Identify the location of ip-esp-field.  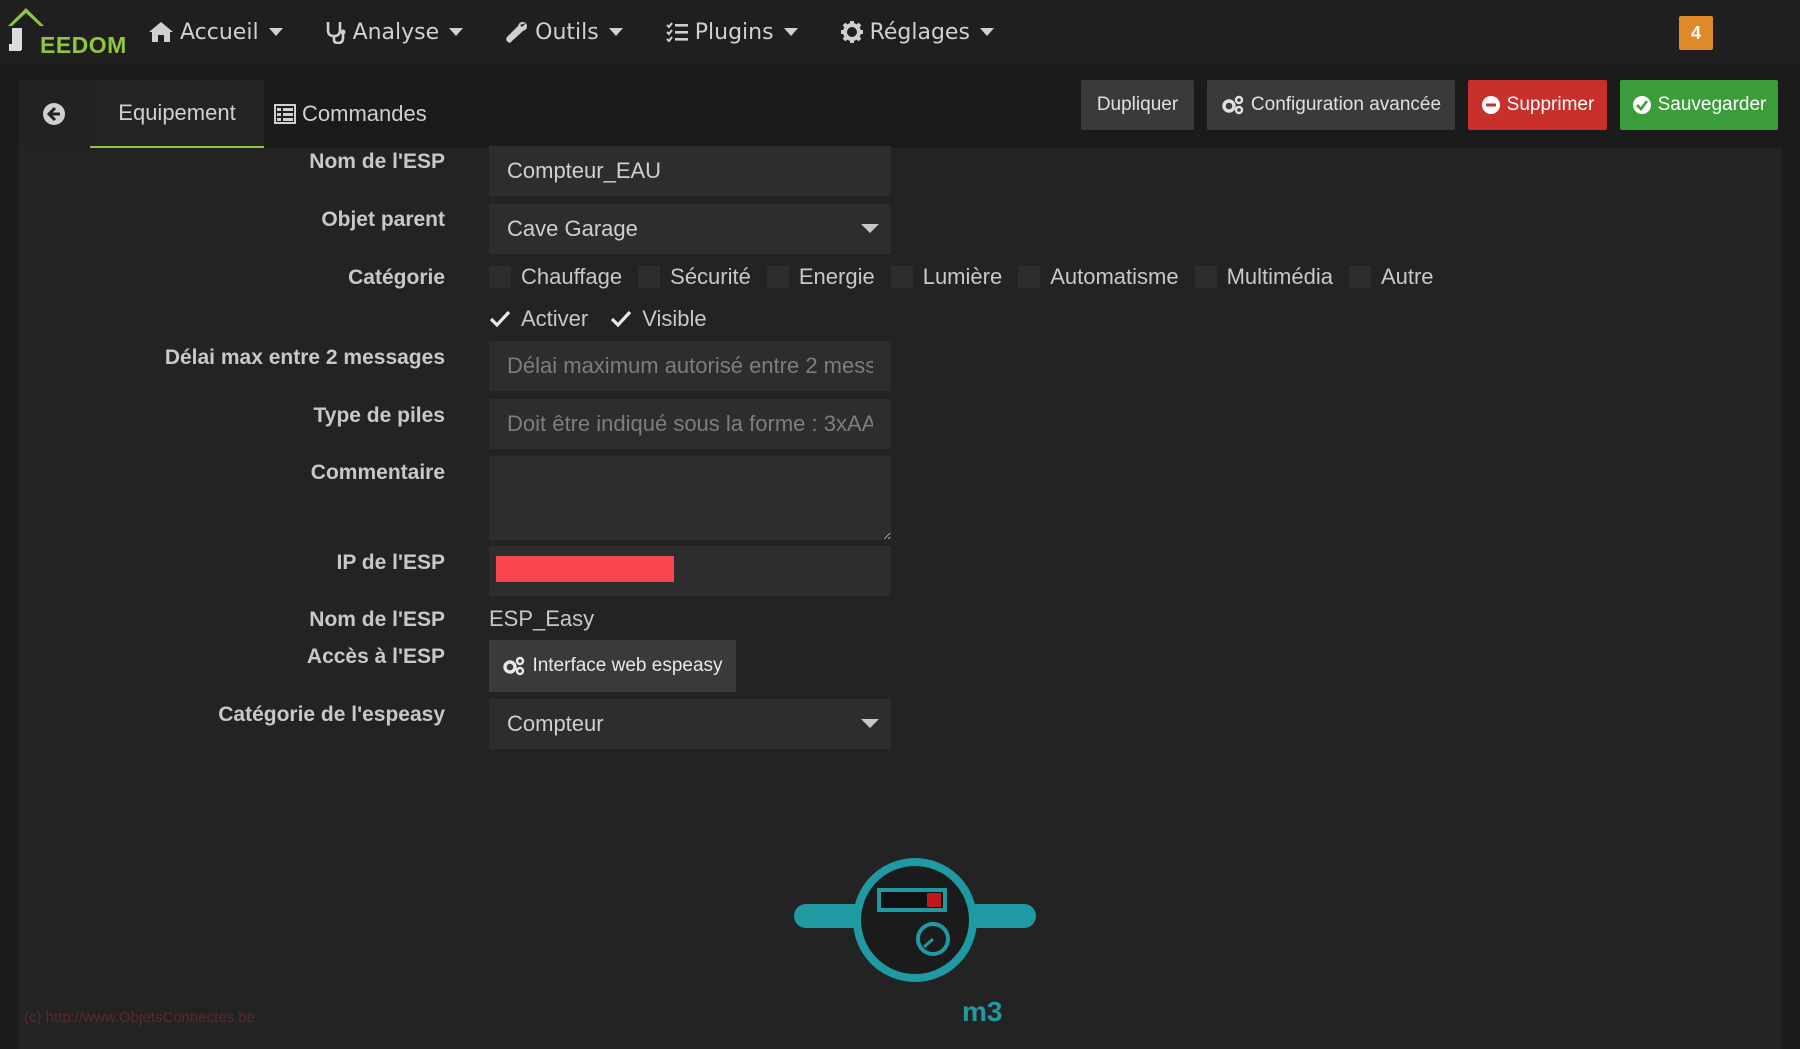
(690, 571).